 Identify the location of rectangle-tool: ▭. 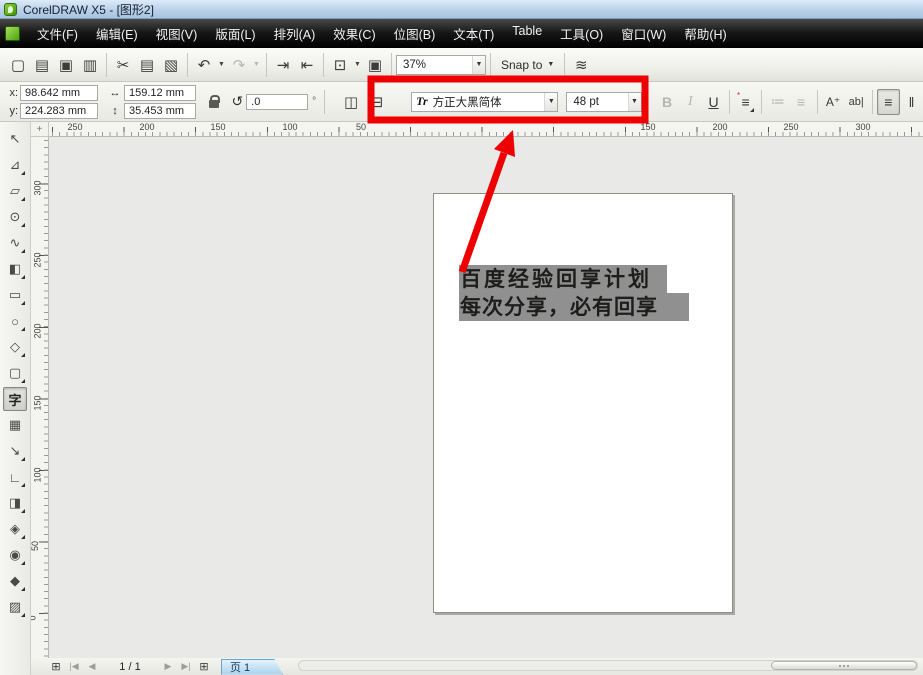
(15, 295).